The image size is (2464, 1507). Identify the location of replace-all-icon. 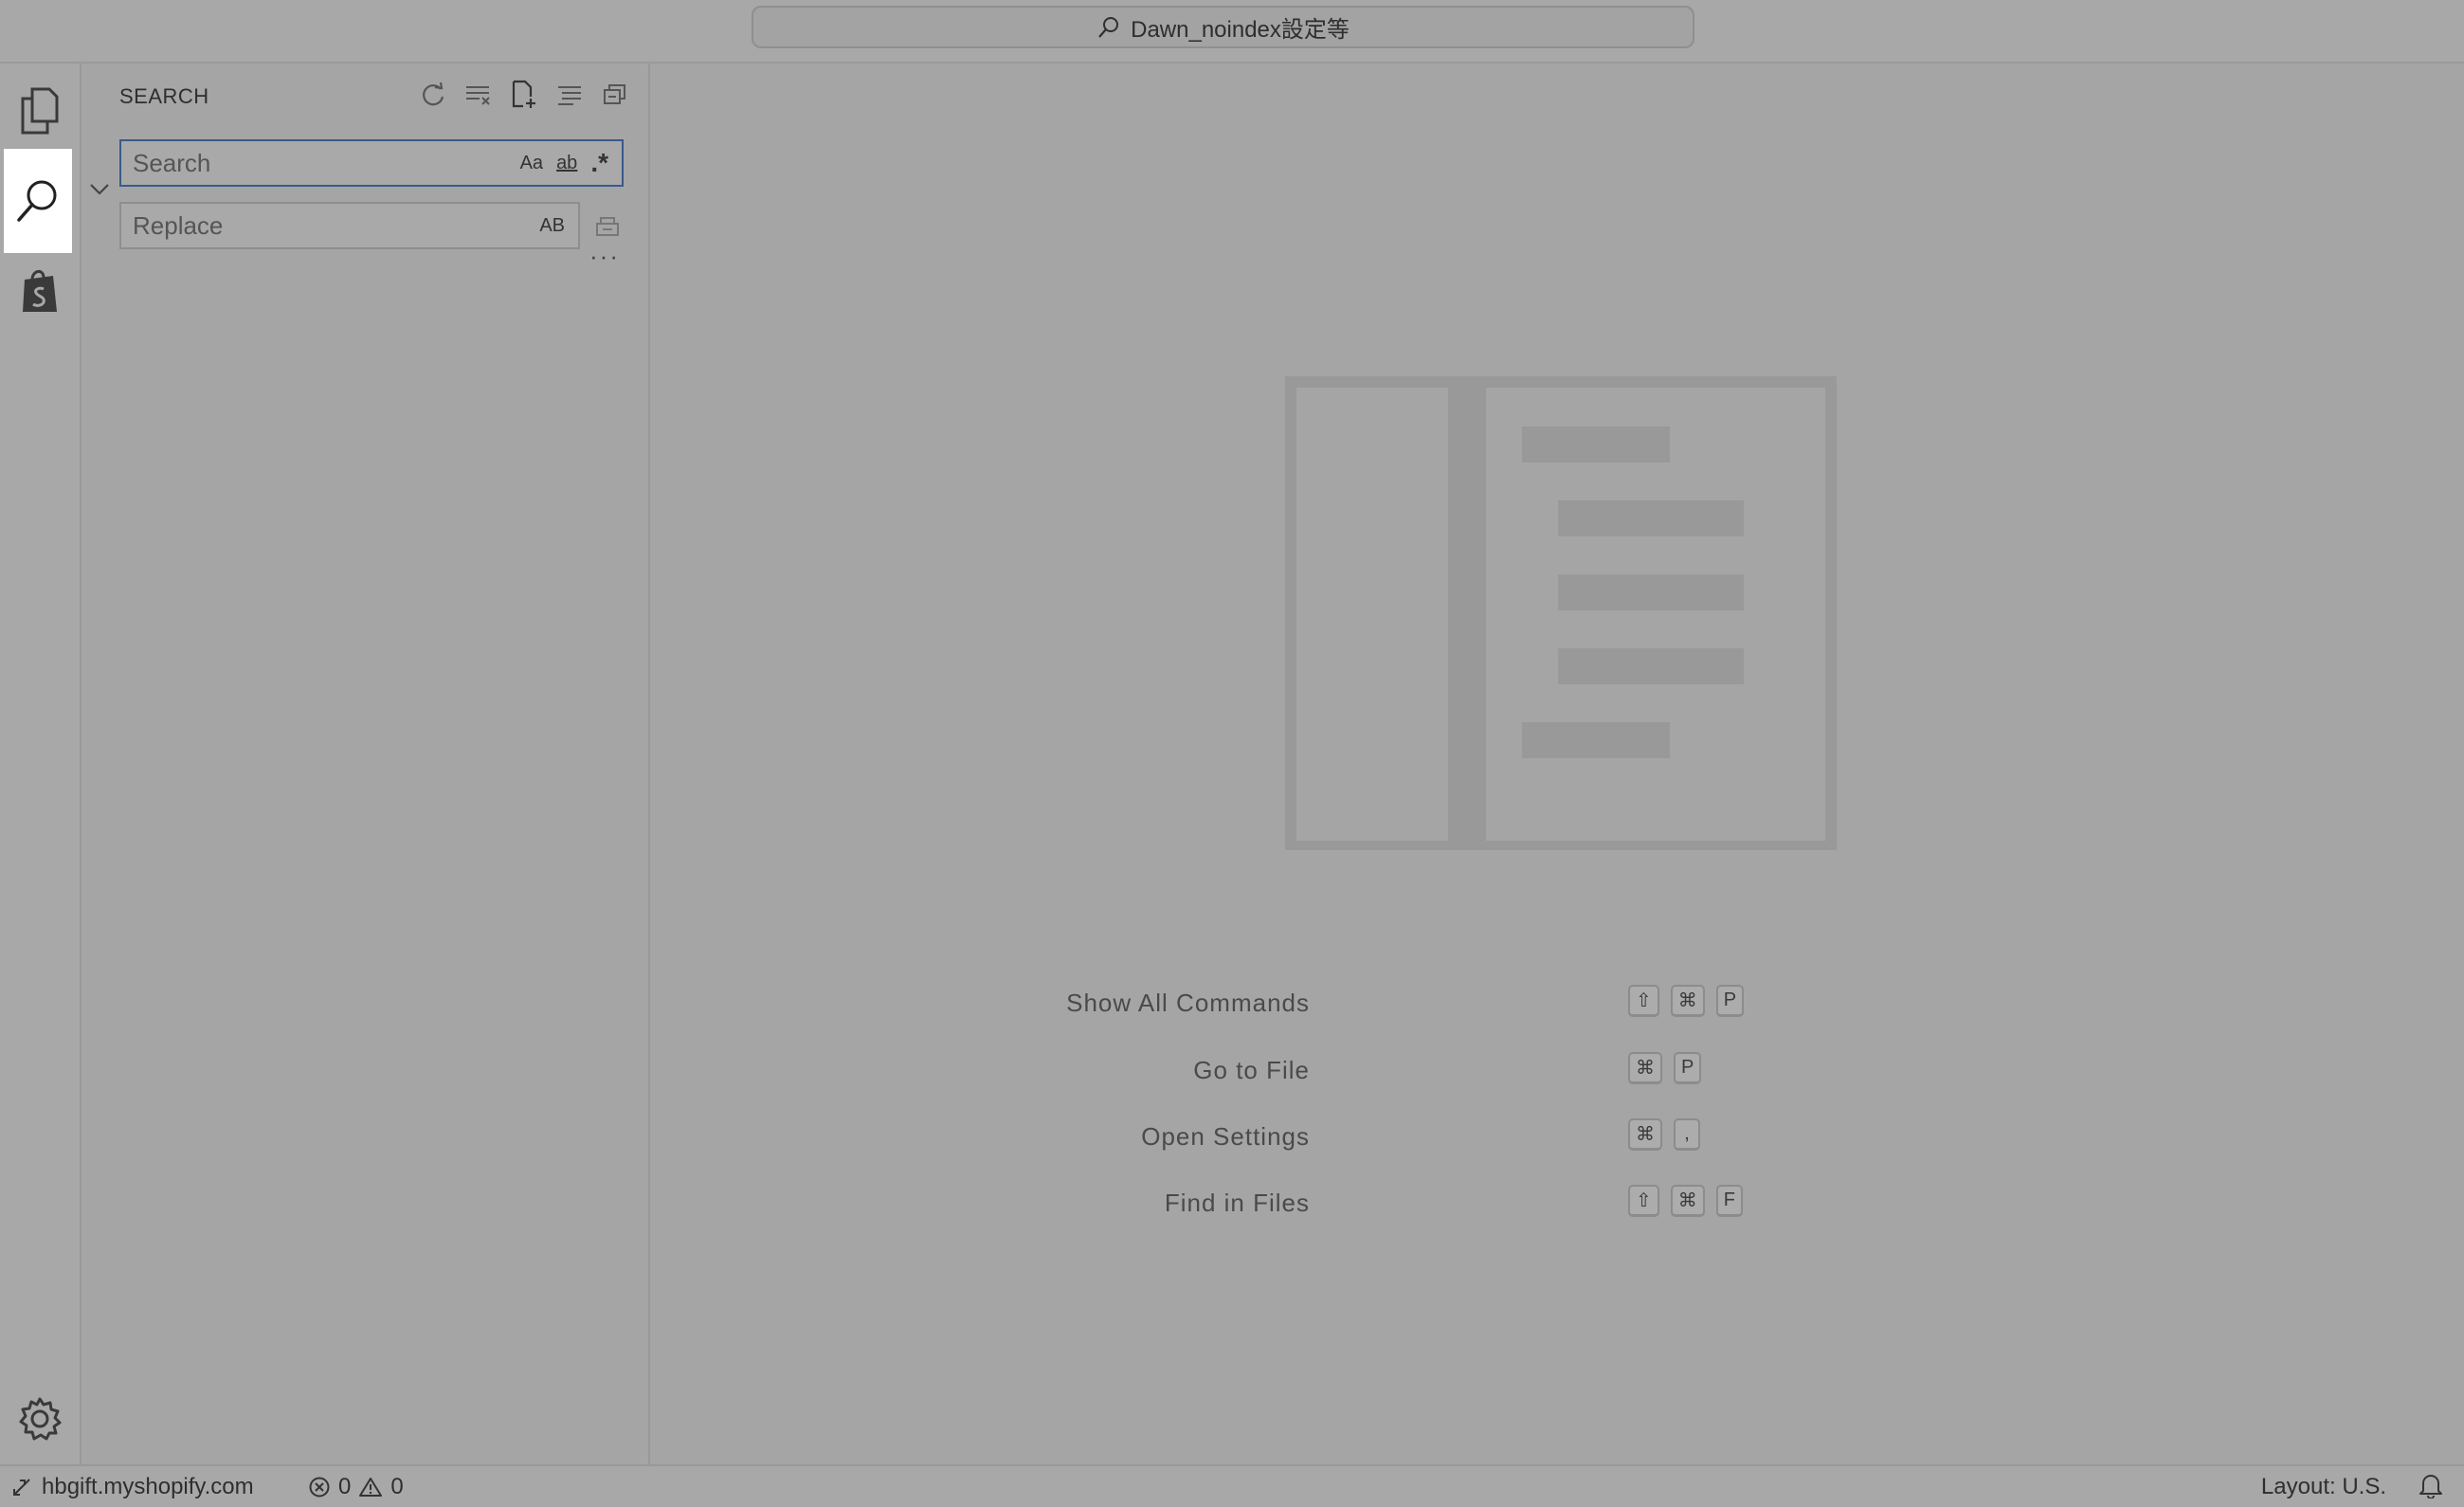
(607, 226).